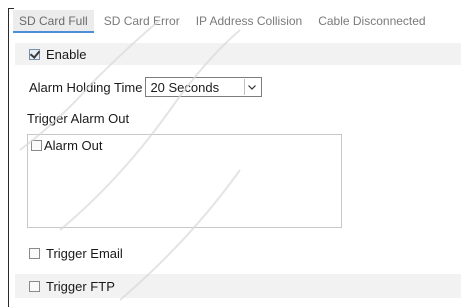 The image size is (461, 307). What do you see at coordinates (78, 118) in the screenshot?
I see `trigger-alarm-out-label: Trigger Alarm Out` at bounding box center [78, 118].